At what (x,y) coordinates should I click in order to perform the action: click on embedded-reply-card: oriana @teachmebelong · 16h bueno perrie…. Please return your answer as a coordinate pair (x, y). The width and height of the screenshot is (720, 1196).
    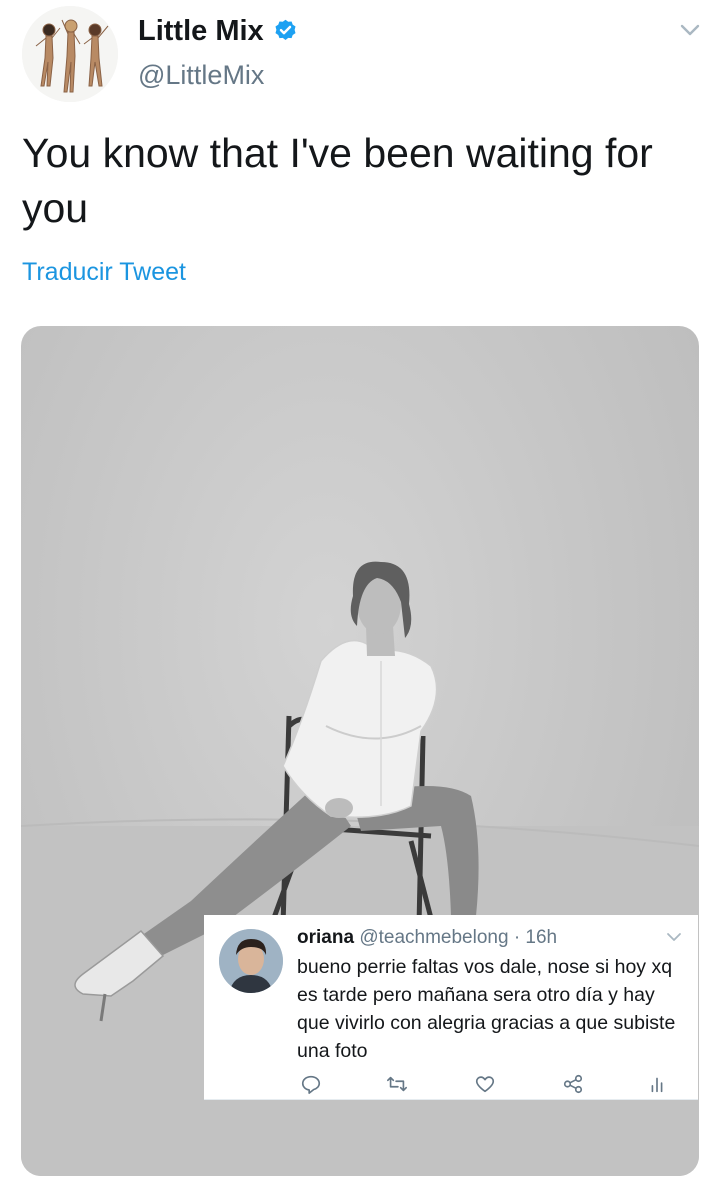
    Looking at the image, I should click on (451, 1007).